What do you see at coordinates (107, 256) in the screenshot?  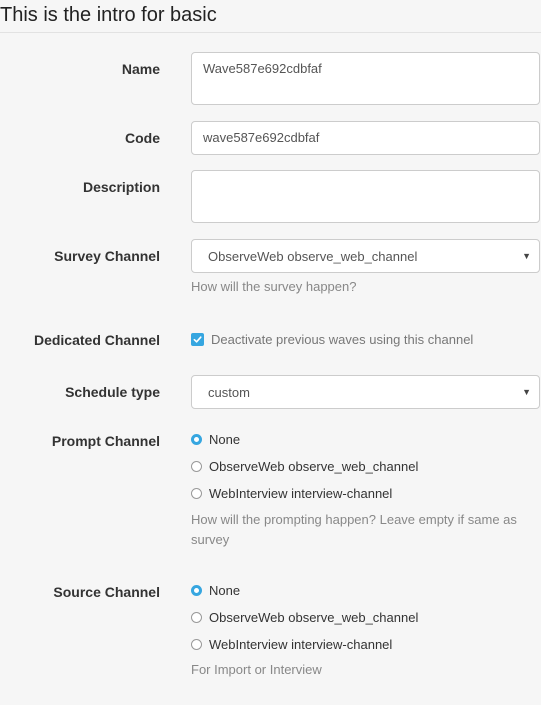 I see `survey-channel-label: Survey Channel` at bounding box center [107, 256].